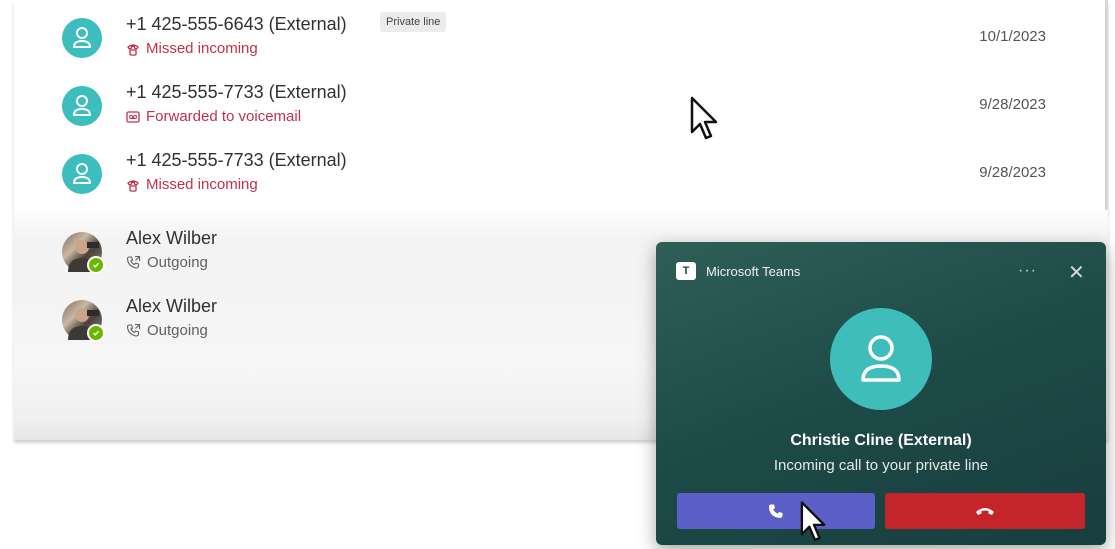 Image resolution: width=1115 pixels, height=549 pixels. What do you see at coordinates (133, 116) in the screenshot?
I see `voicemail-icon` at bounding box center [133, 116].